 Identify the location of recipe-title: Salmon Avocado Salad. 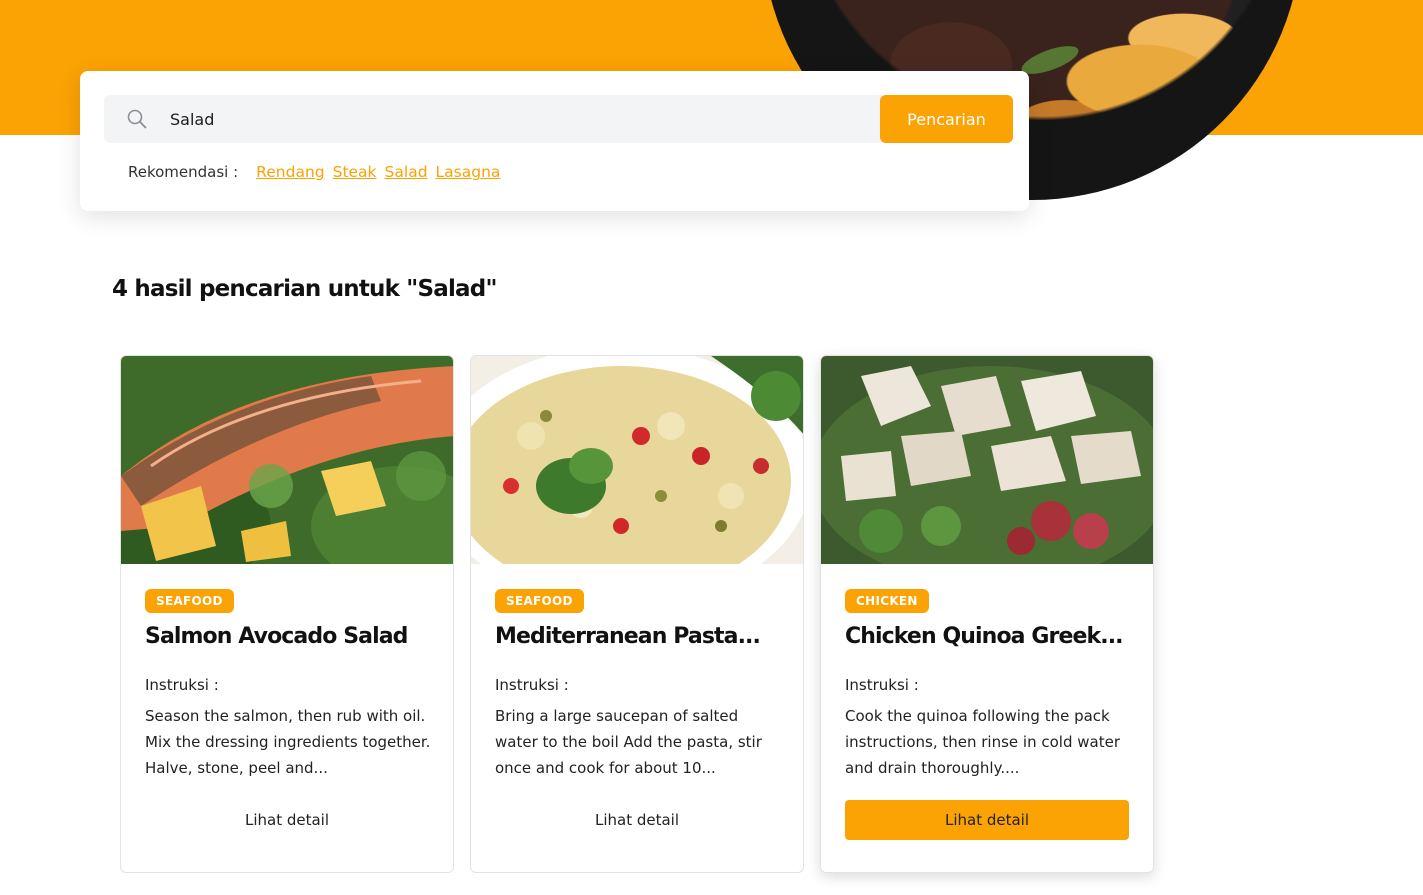
(276, 636).